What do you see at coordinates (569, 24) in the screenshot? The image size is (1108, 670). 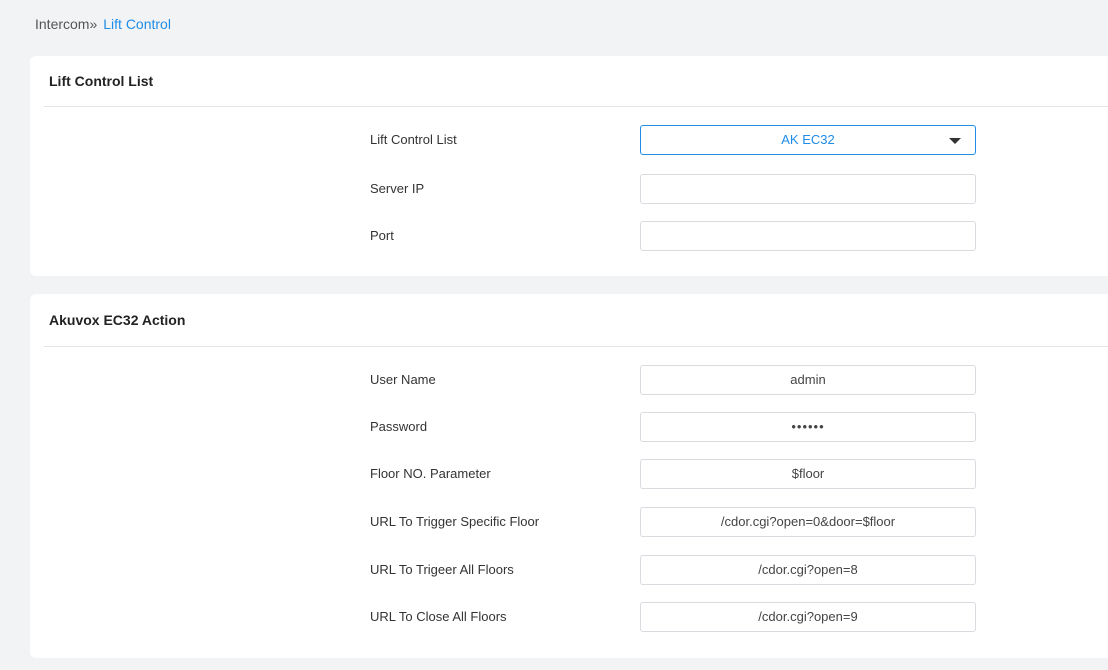 I see `breadcrumb: Intercom» Lift Control` at bounding box center [569, 24].